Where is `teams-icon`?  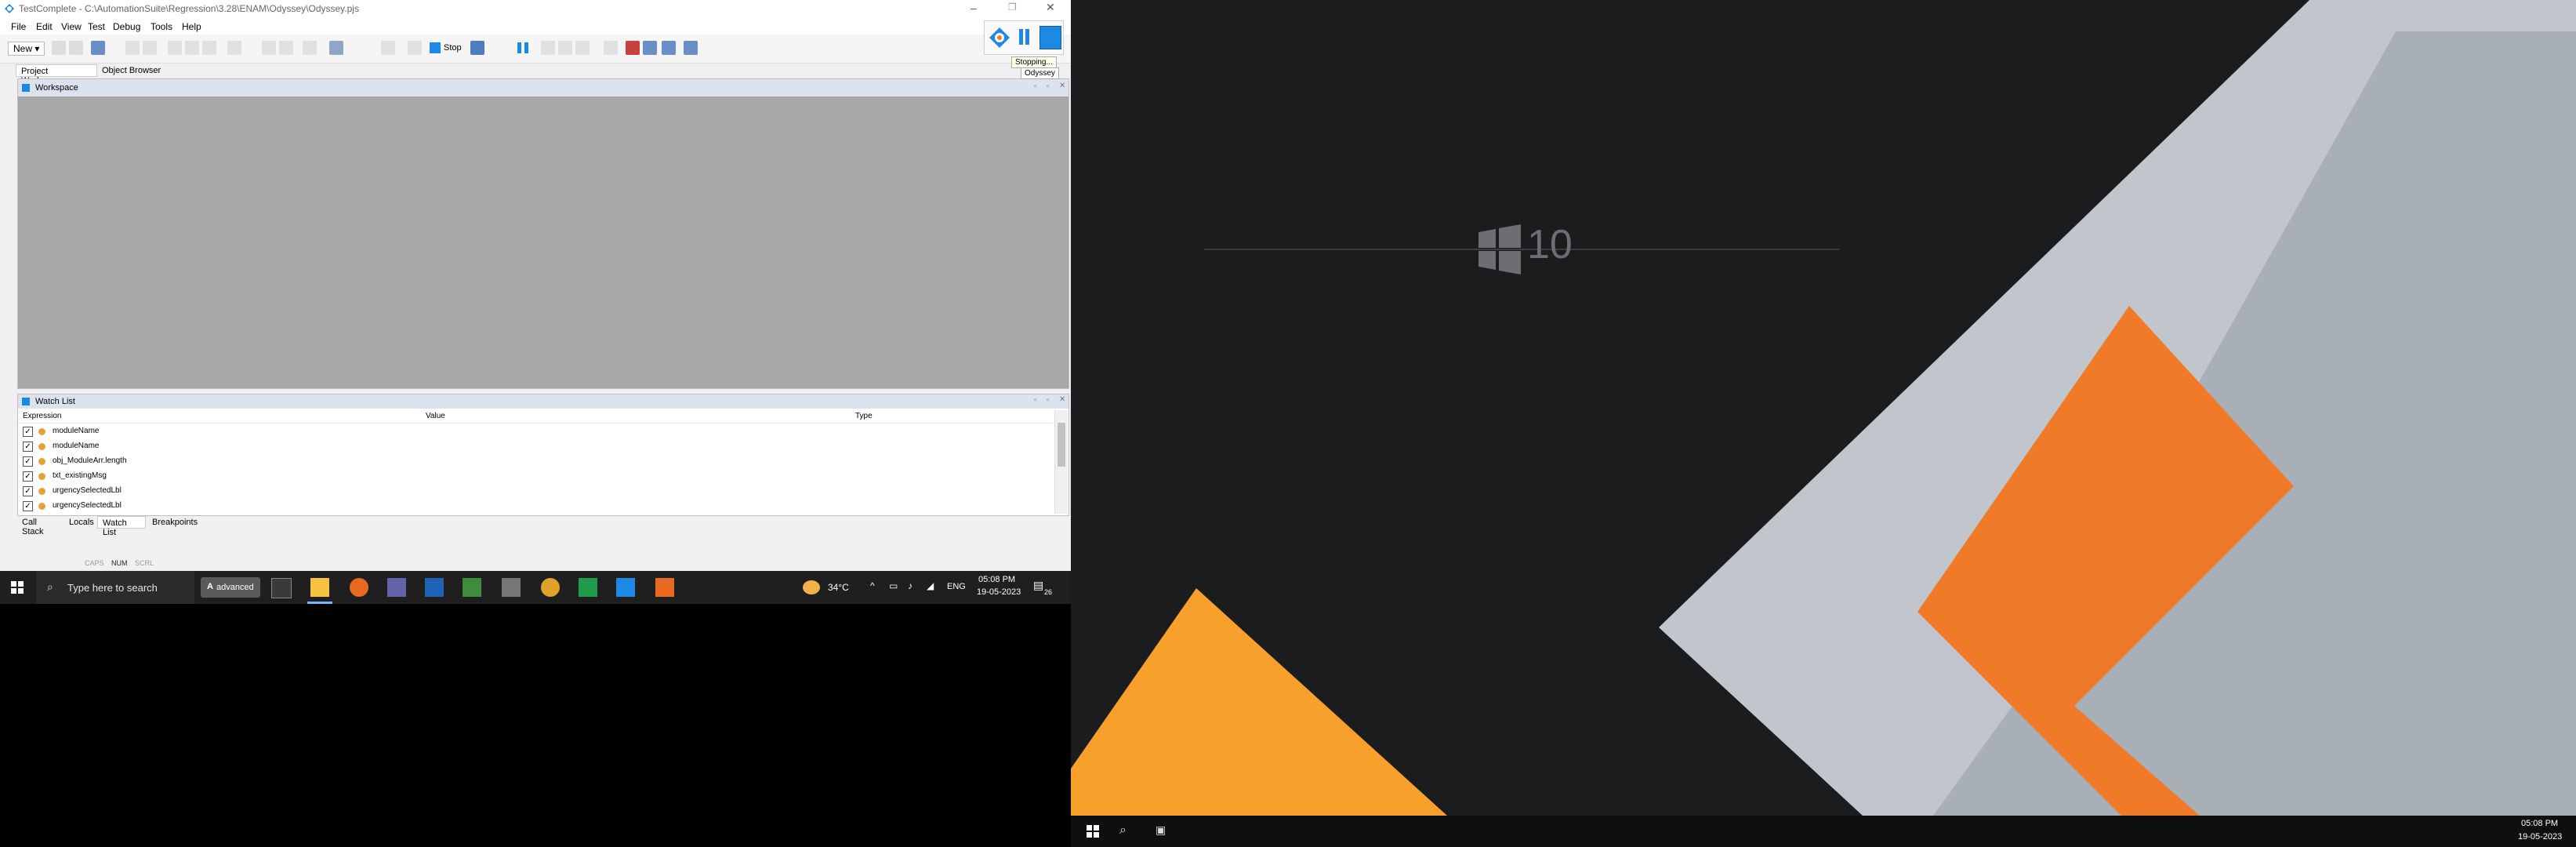 teams-icon is located at coordinates (396, 587).